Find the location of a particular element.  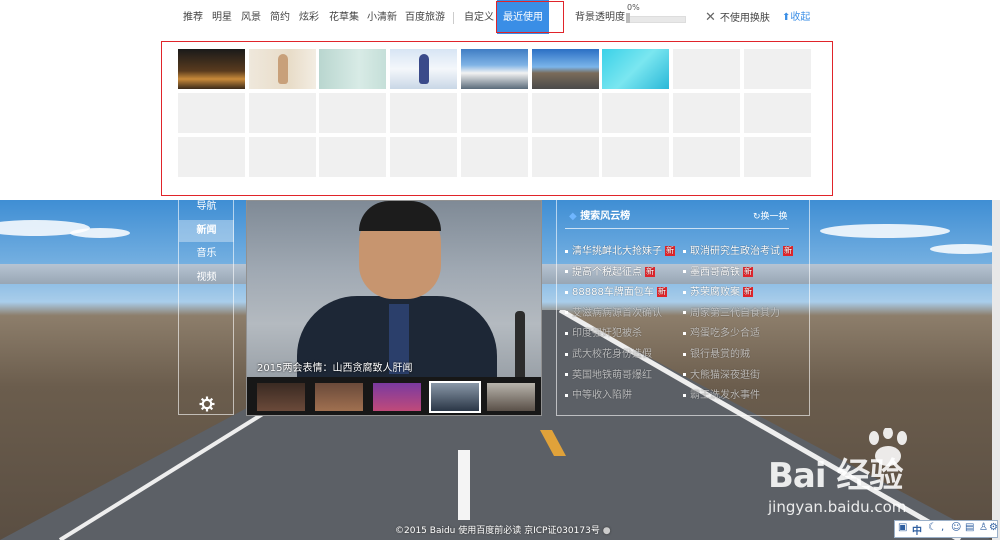

gear-icon is located at coordinates (207, 404).